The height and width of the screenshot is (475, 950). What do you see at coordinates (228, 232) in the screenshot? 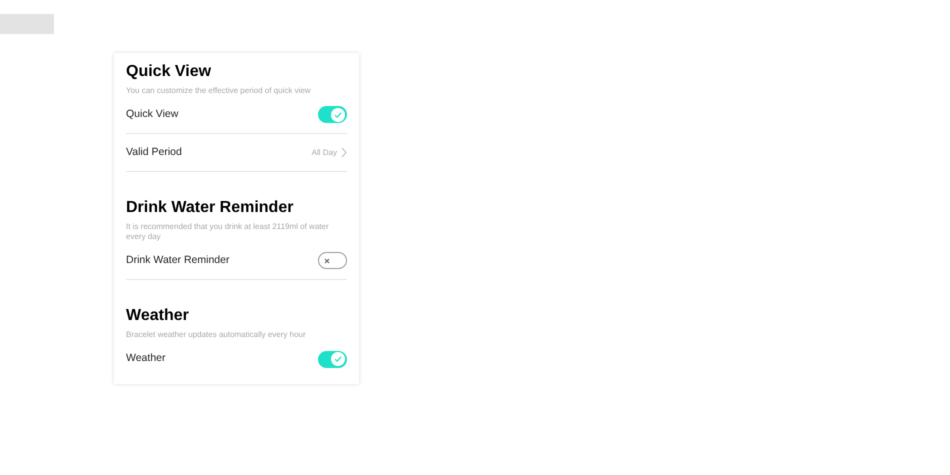
I see `section-description: It is recommended that you drink at least 2119ml of water every day` at bounding box center [228, 232].